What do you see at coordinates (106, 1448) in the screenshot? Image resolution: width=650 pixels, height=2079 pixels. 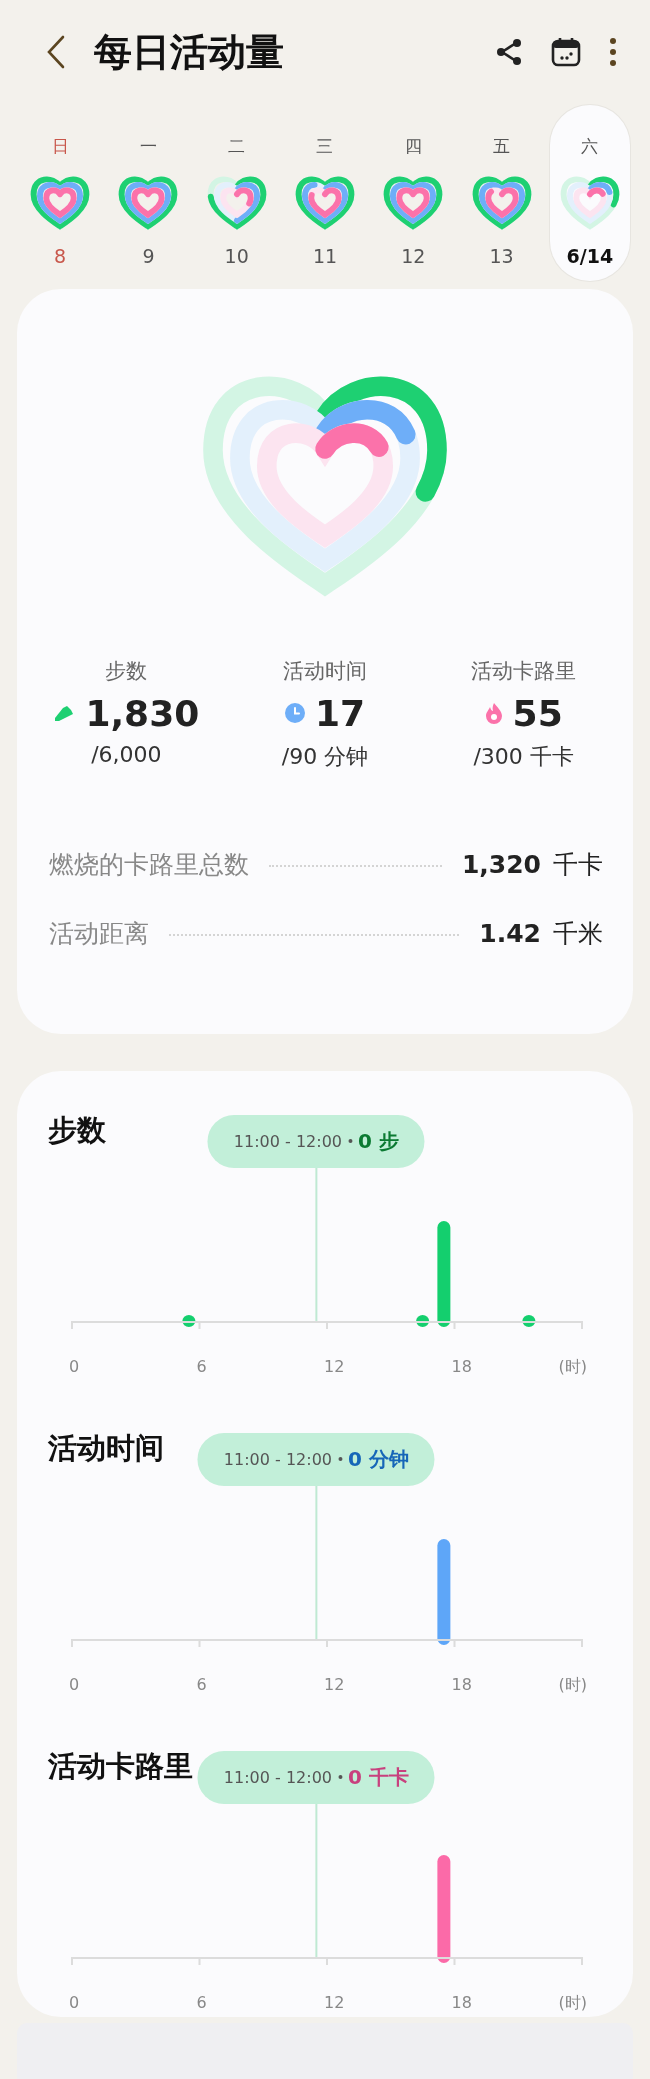 I see `chart-title: 活动时间` at bounding box center [106, 1448].